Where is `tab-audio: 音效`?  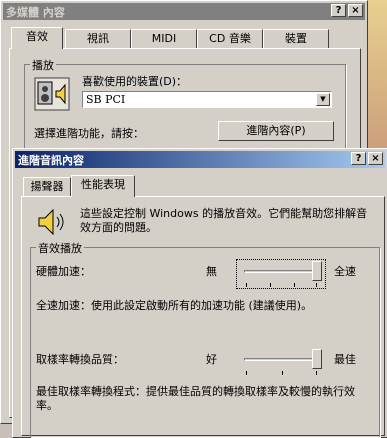
tab-audio: 音效 is located at coordinates (37, 38).